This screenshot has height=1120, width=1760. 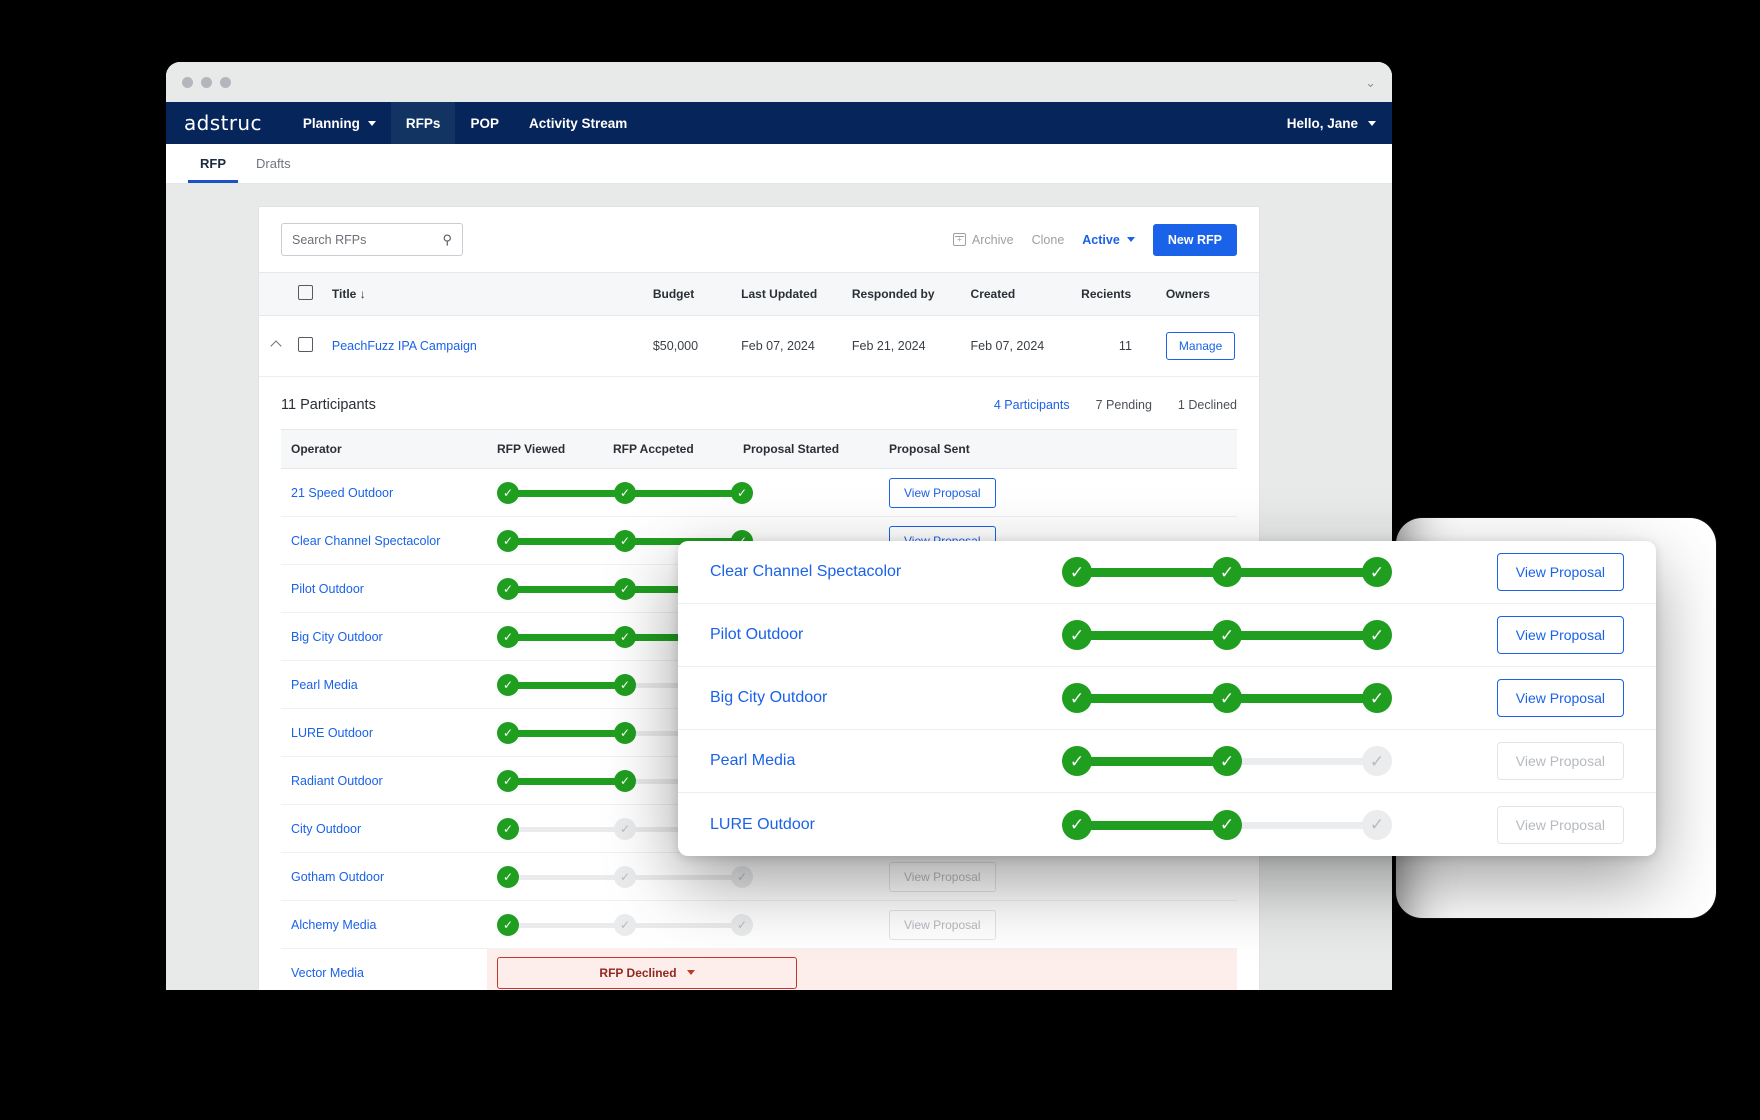 I want to click on overlay-operator-link: Pearl Media, so click(x=886, y=761).